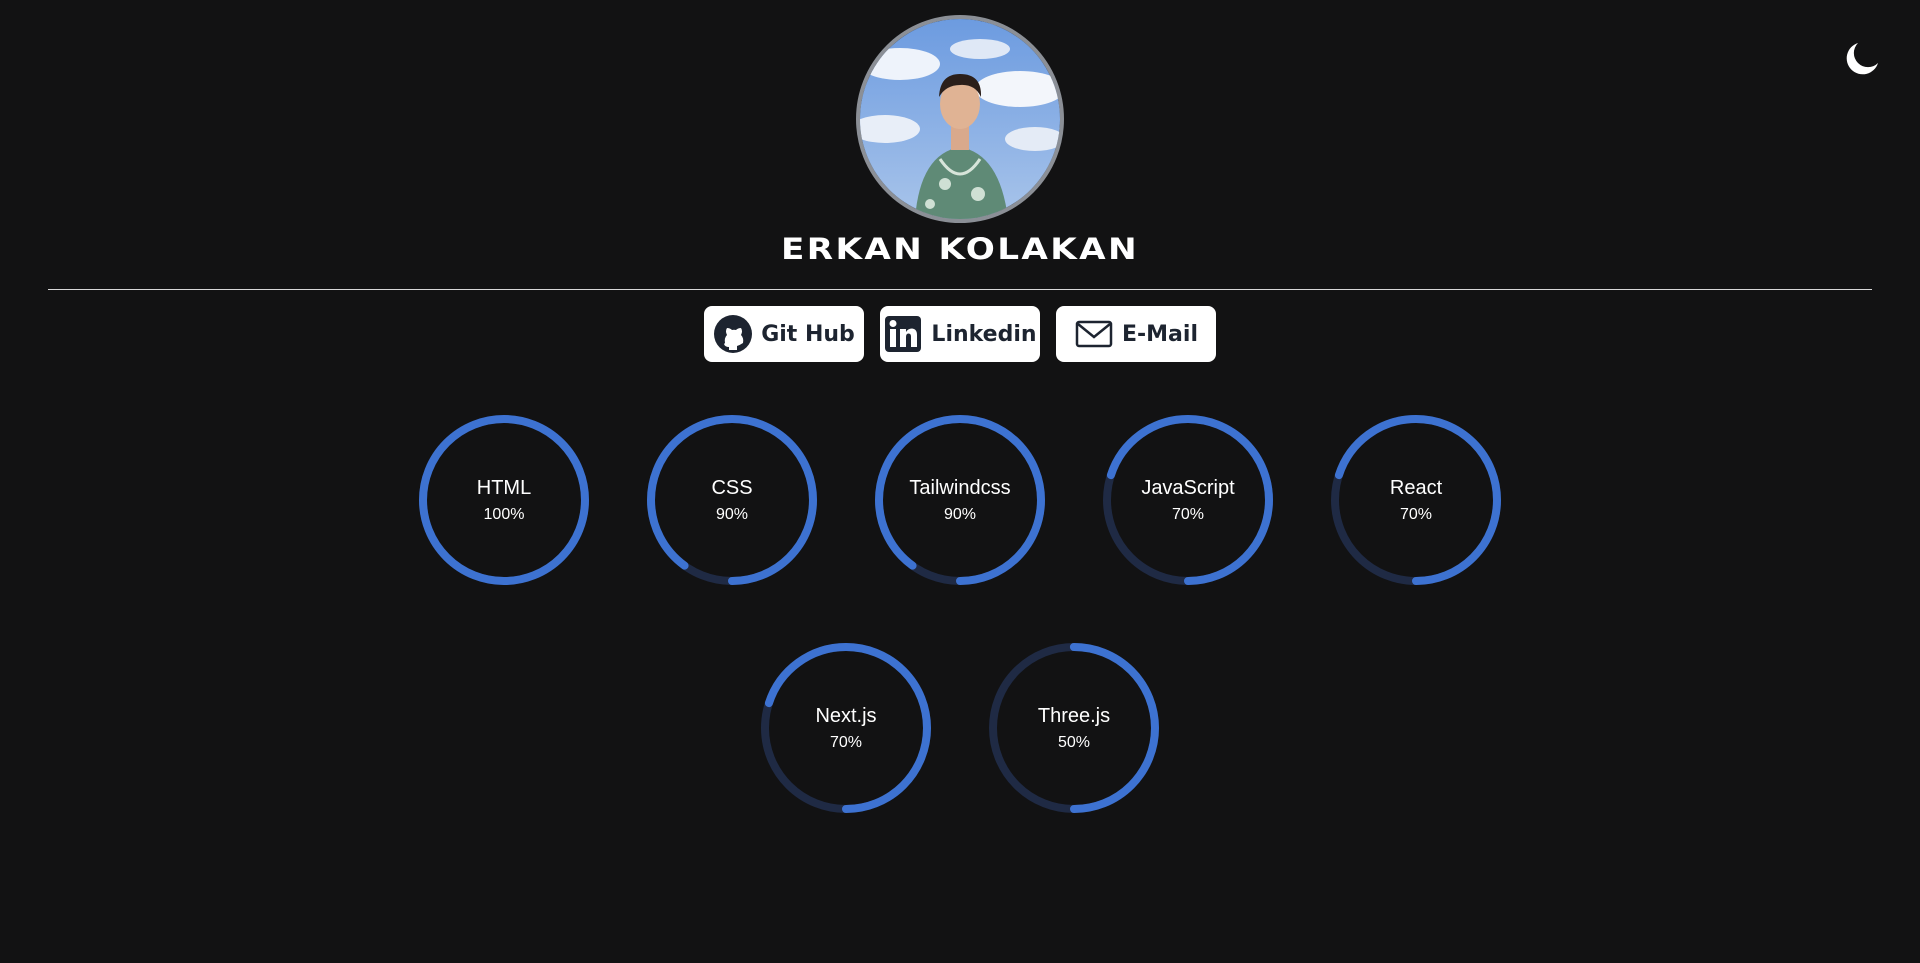  I want to click on linkedin-icon, so click(903, 334).